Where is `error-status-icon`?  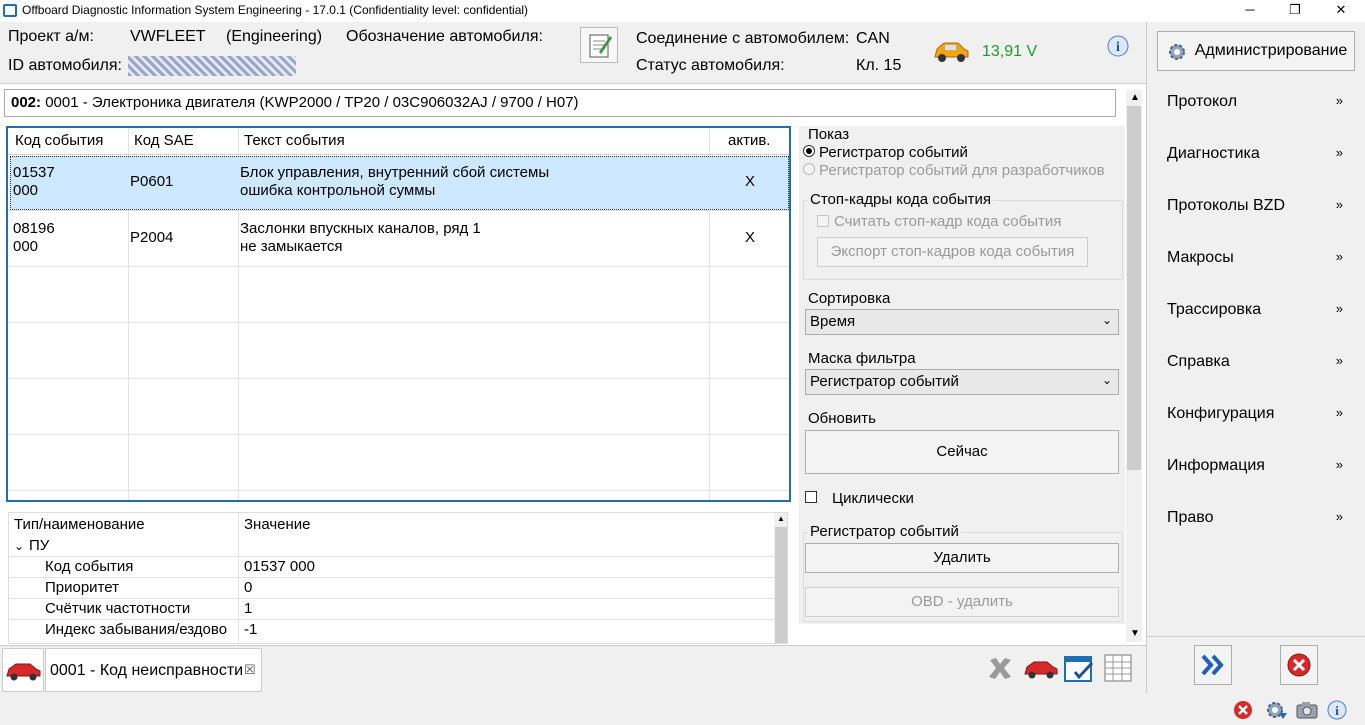
error-status-icon is located at coordinates (1243, 710).